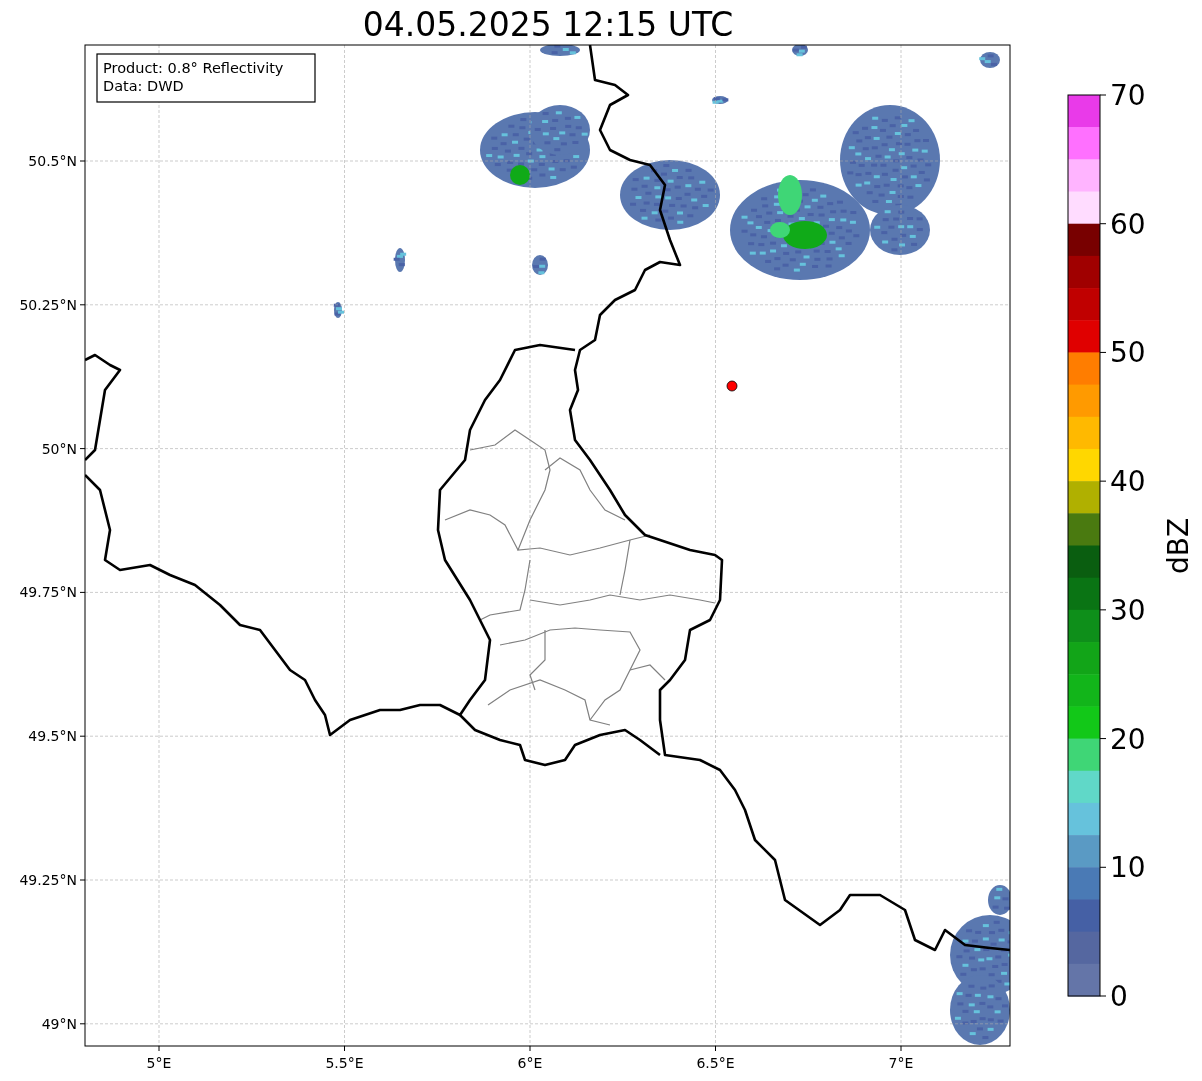 Image resolution: width=1202 pixels, height=1081 pixels. I want to click on chart-title: 04.05.2025 12:15 UTC, so click(548, 24).